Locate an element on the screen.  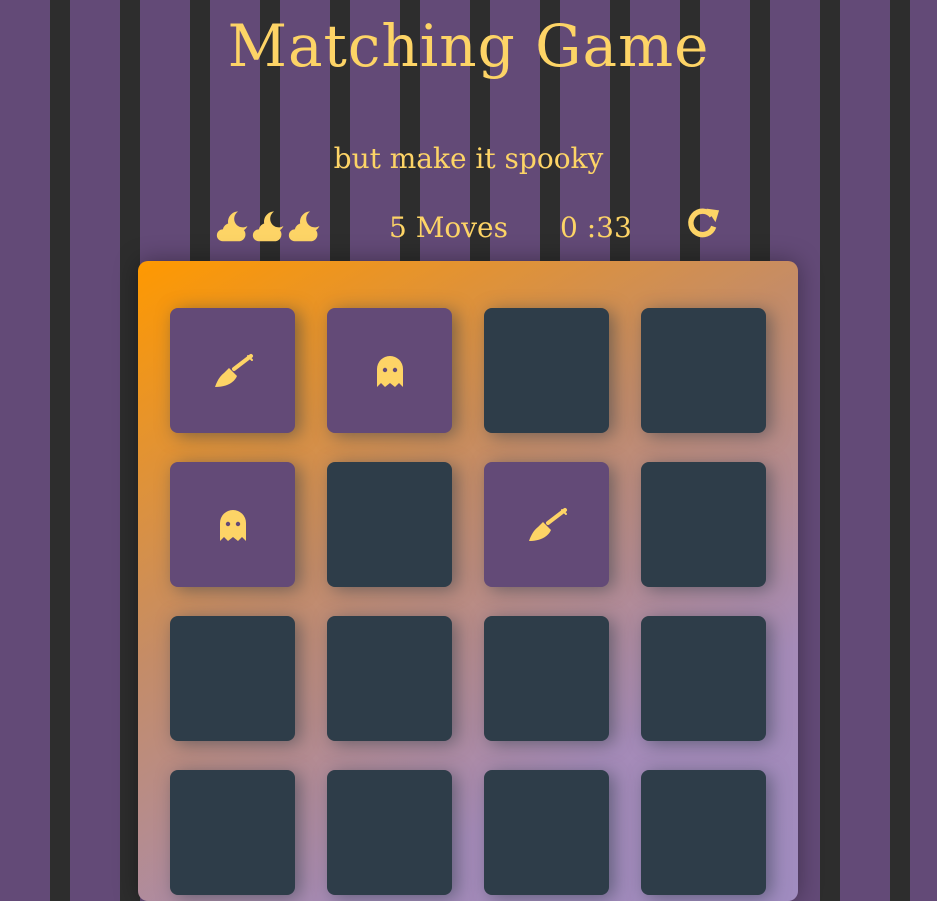
star-rating is located at coordinates (269, 226).